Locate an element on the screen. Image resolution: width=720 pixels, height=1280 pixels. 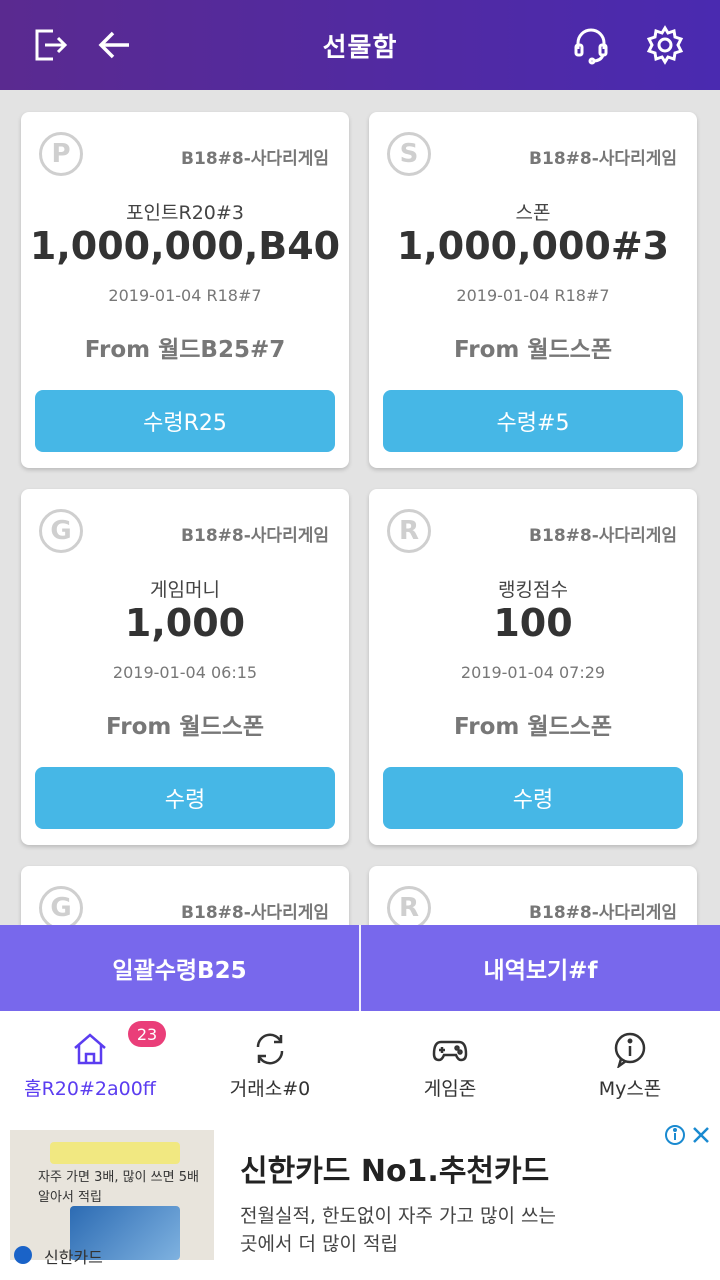
gift-card: G B18#8-사다리게임 is located at coordinates (185, 895).